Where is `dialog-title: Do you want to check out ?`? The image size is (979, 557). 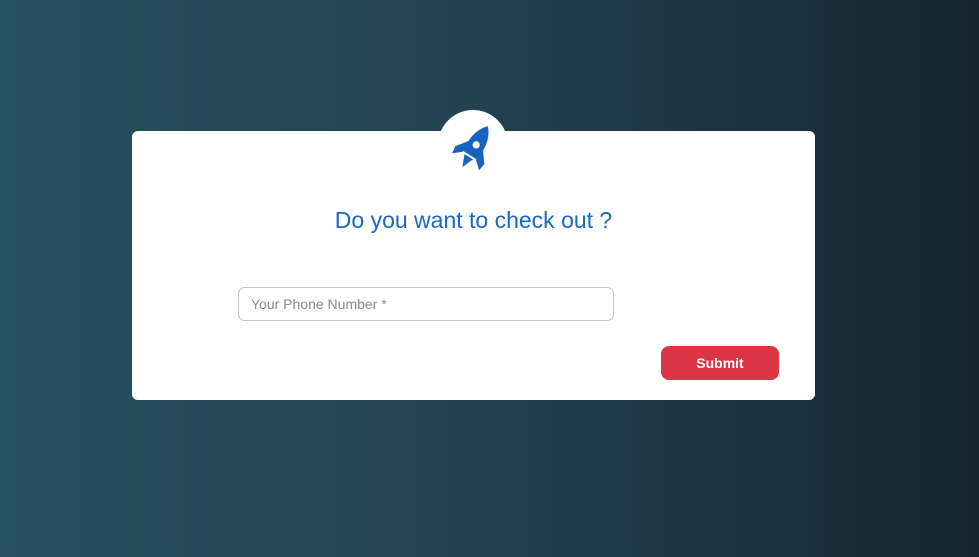 dialog-title: Do you want to check out ? is located at coordinates (473, 220).